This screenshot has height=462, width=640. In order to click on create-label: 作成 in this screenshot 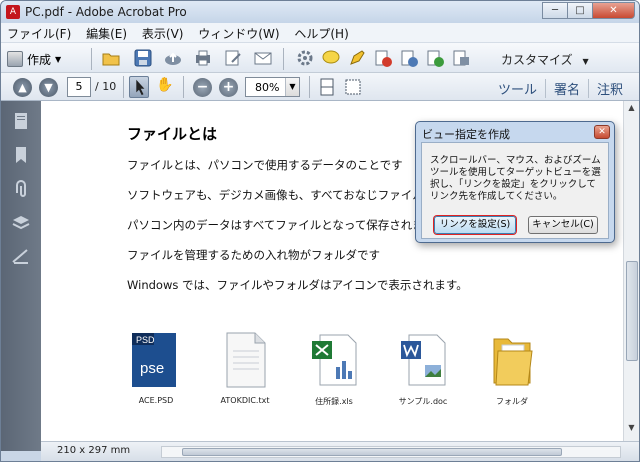, I will do `click(39, 59)`.